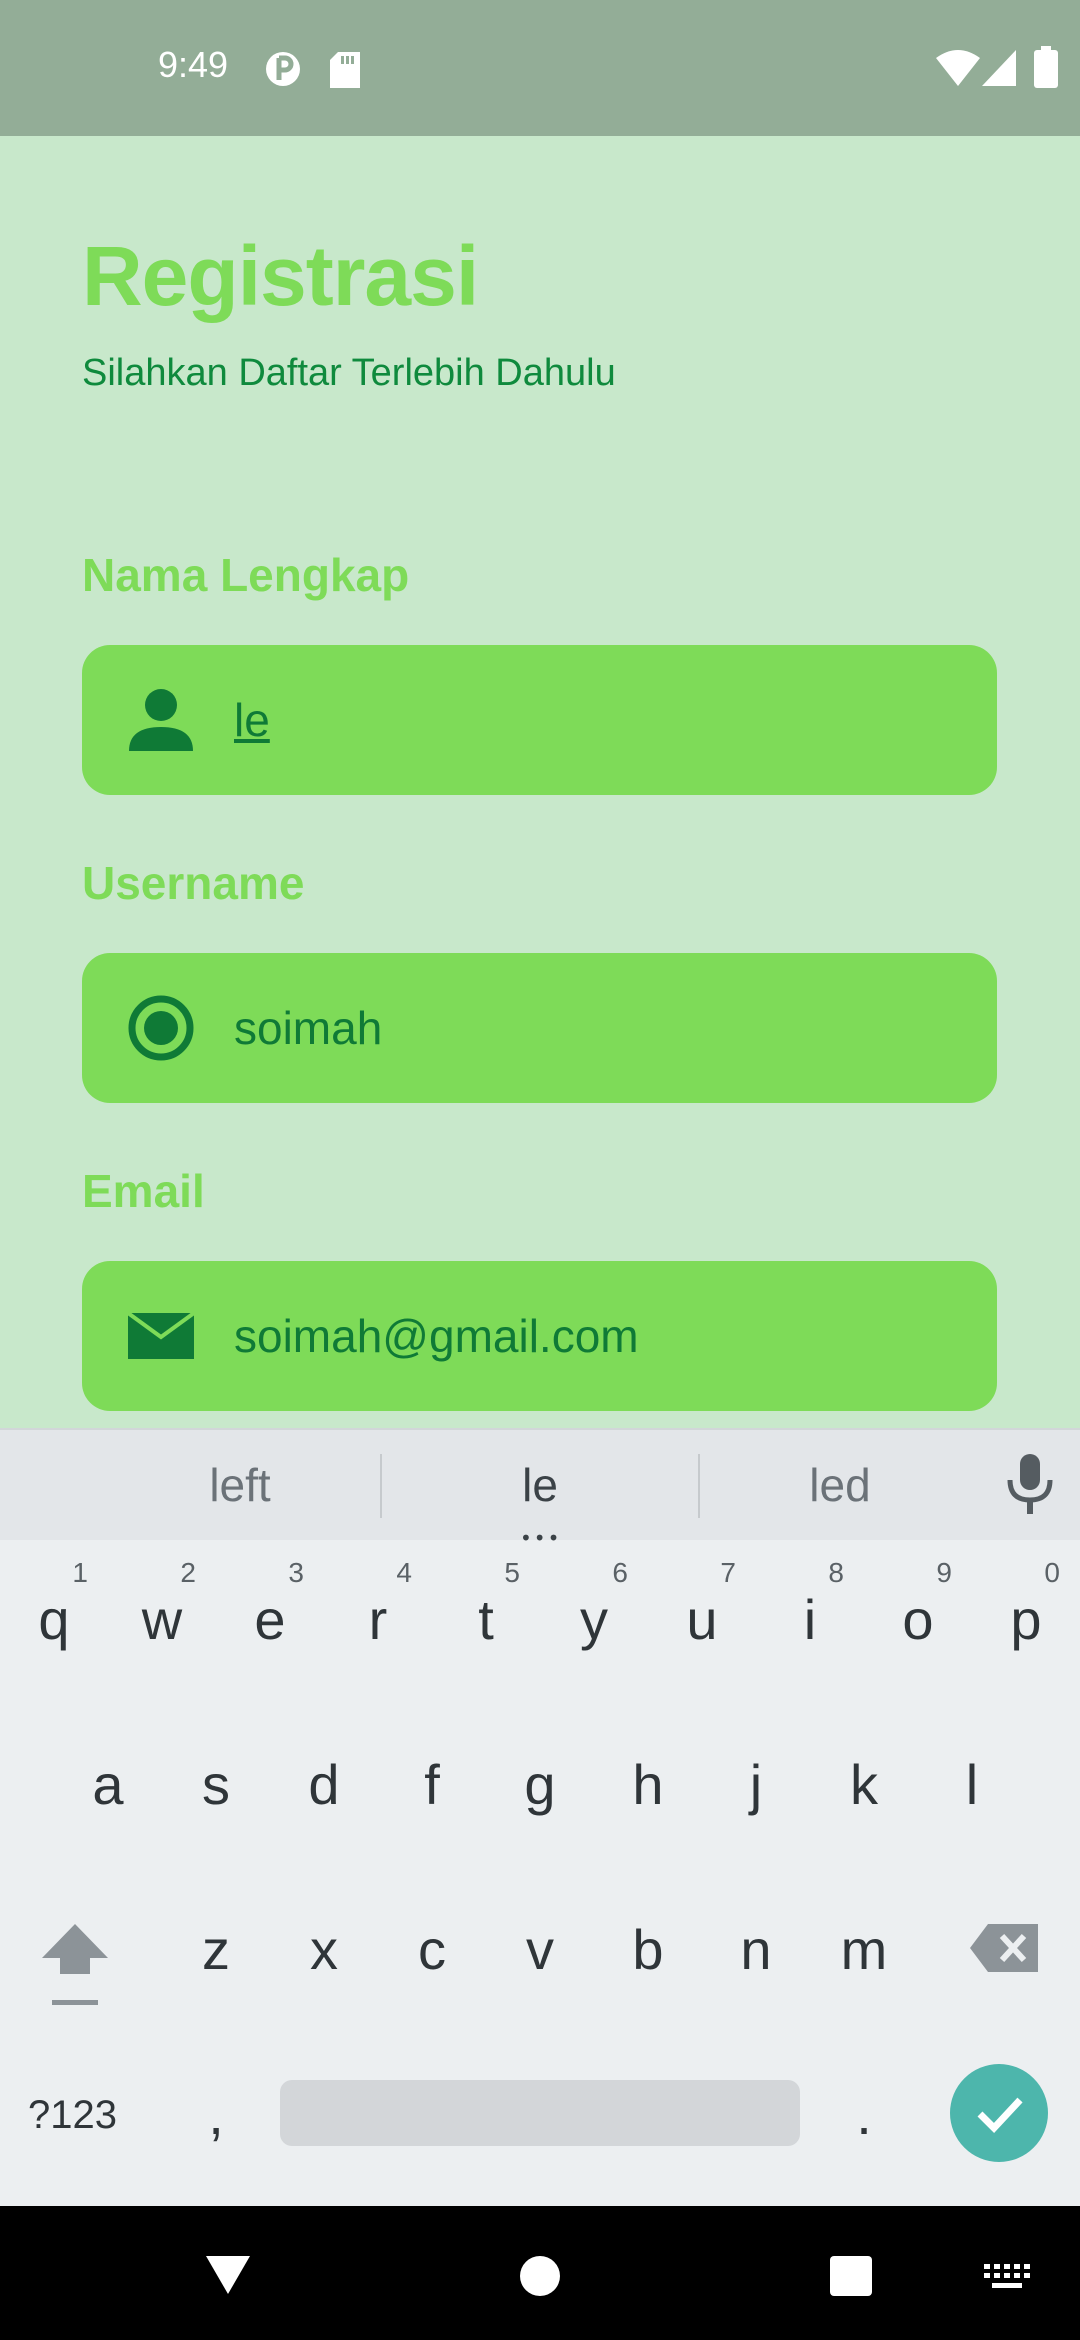  I want to click on key-q: 1q, so click(54, 1620).